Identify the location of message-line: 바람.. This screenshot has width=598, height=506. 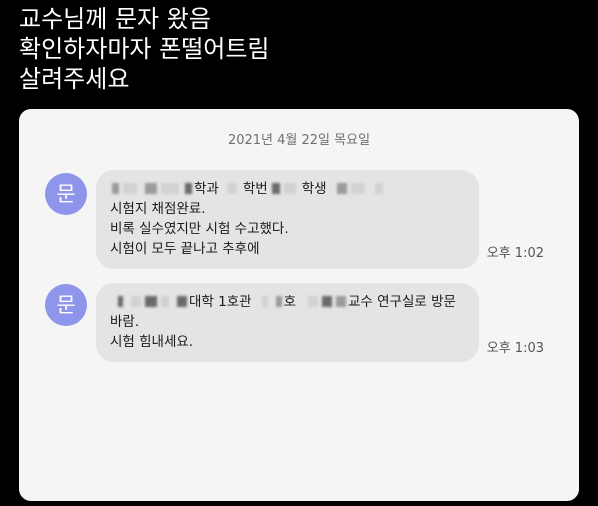
(125, 322).